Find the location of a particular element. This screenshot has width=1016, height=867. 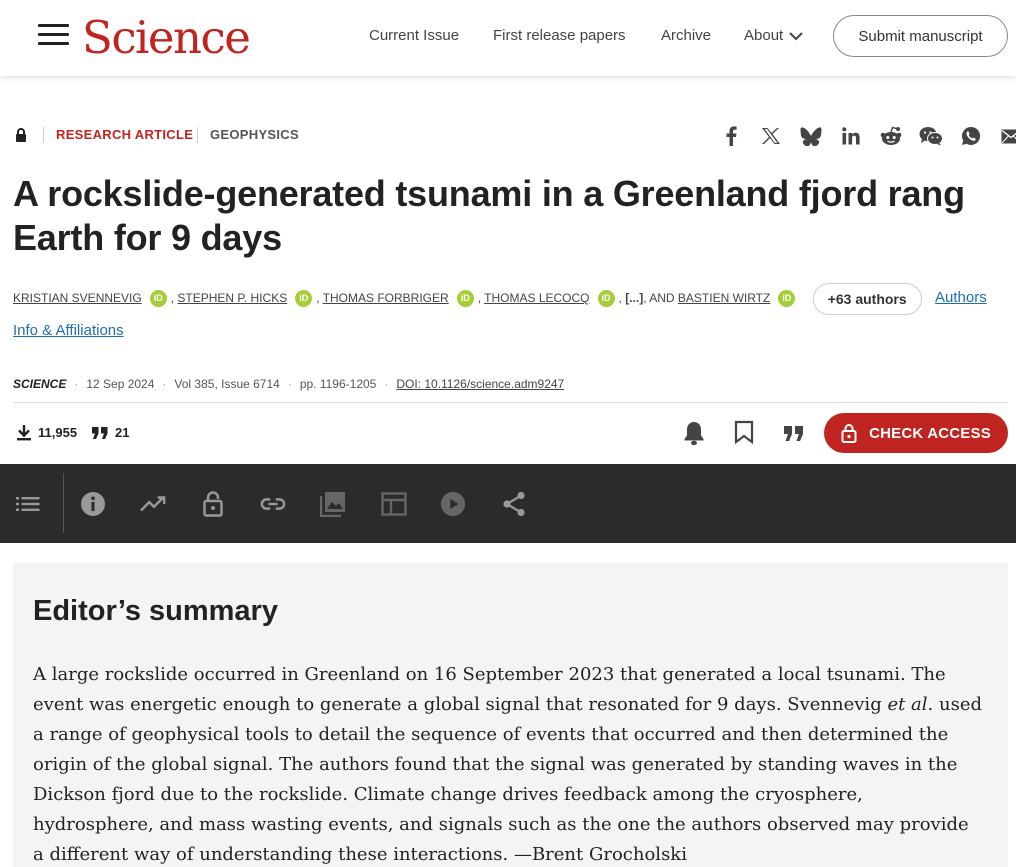

publication-date: 12 Sep 2024 is located at coordinates (120, 384).